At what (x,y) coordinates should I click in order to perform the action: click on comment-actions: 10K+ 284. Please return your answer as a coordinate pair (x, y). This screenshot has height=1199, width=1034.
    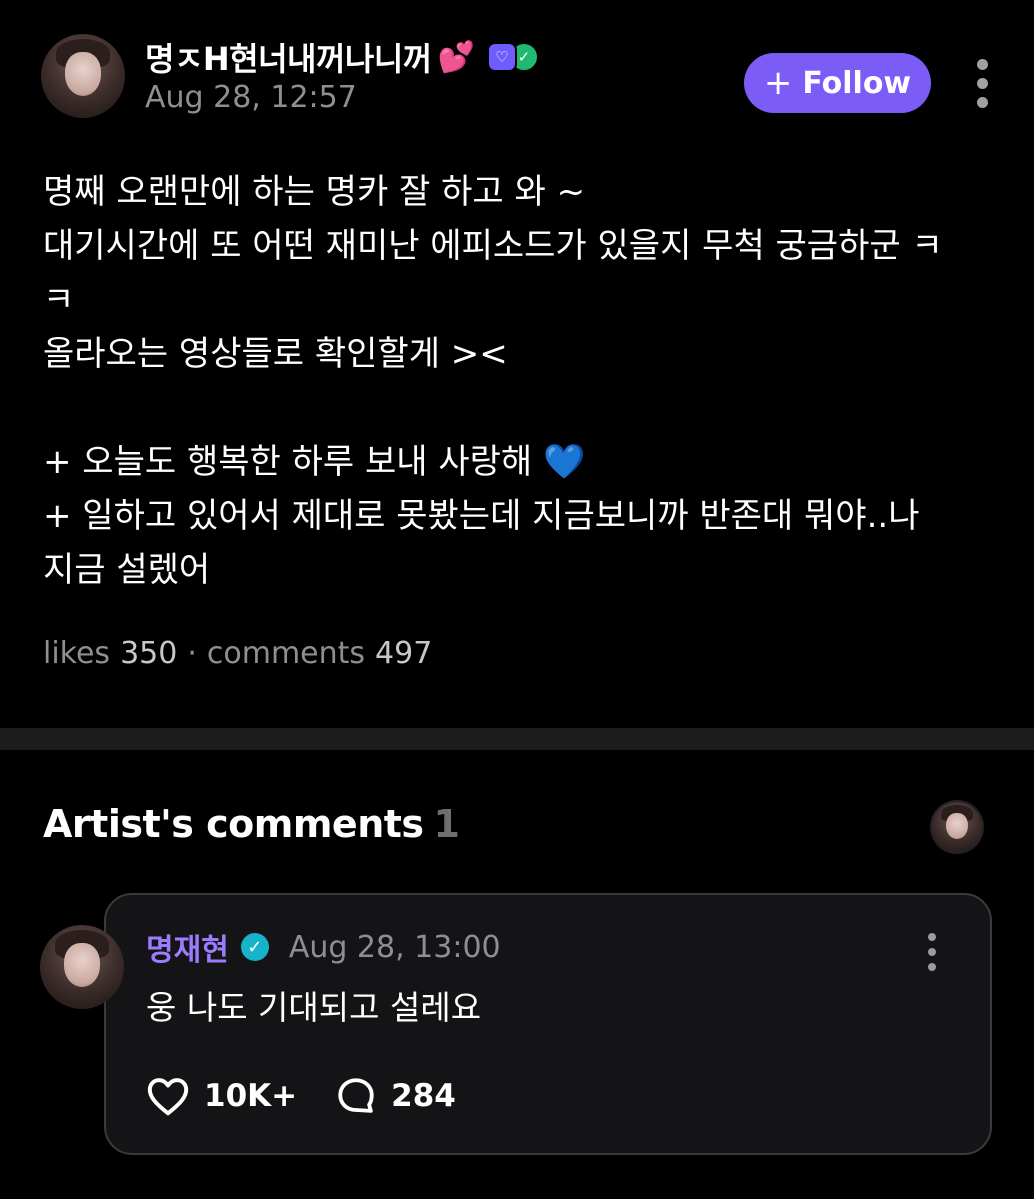
    Looking at the image, I should click on (301, 1096).